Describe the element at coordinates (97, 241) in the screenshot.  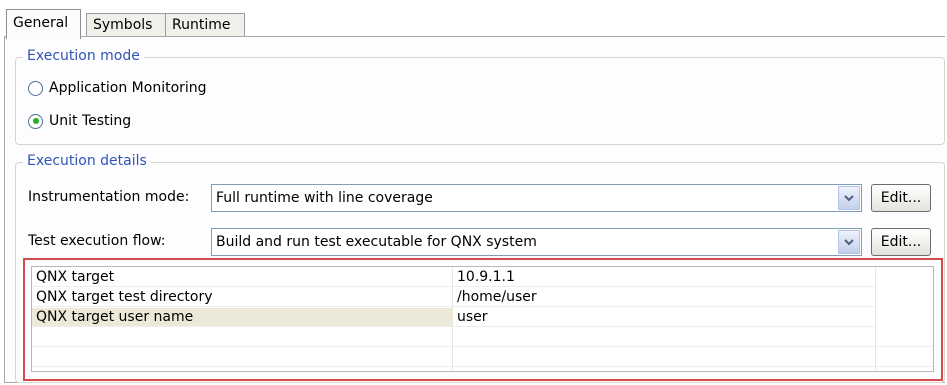
I see `test-execution-flow-label: Test execution flow:` at that location.